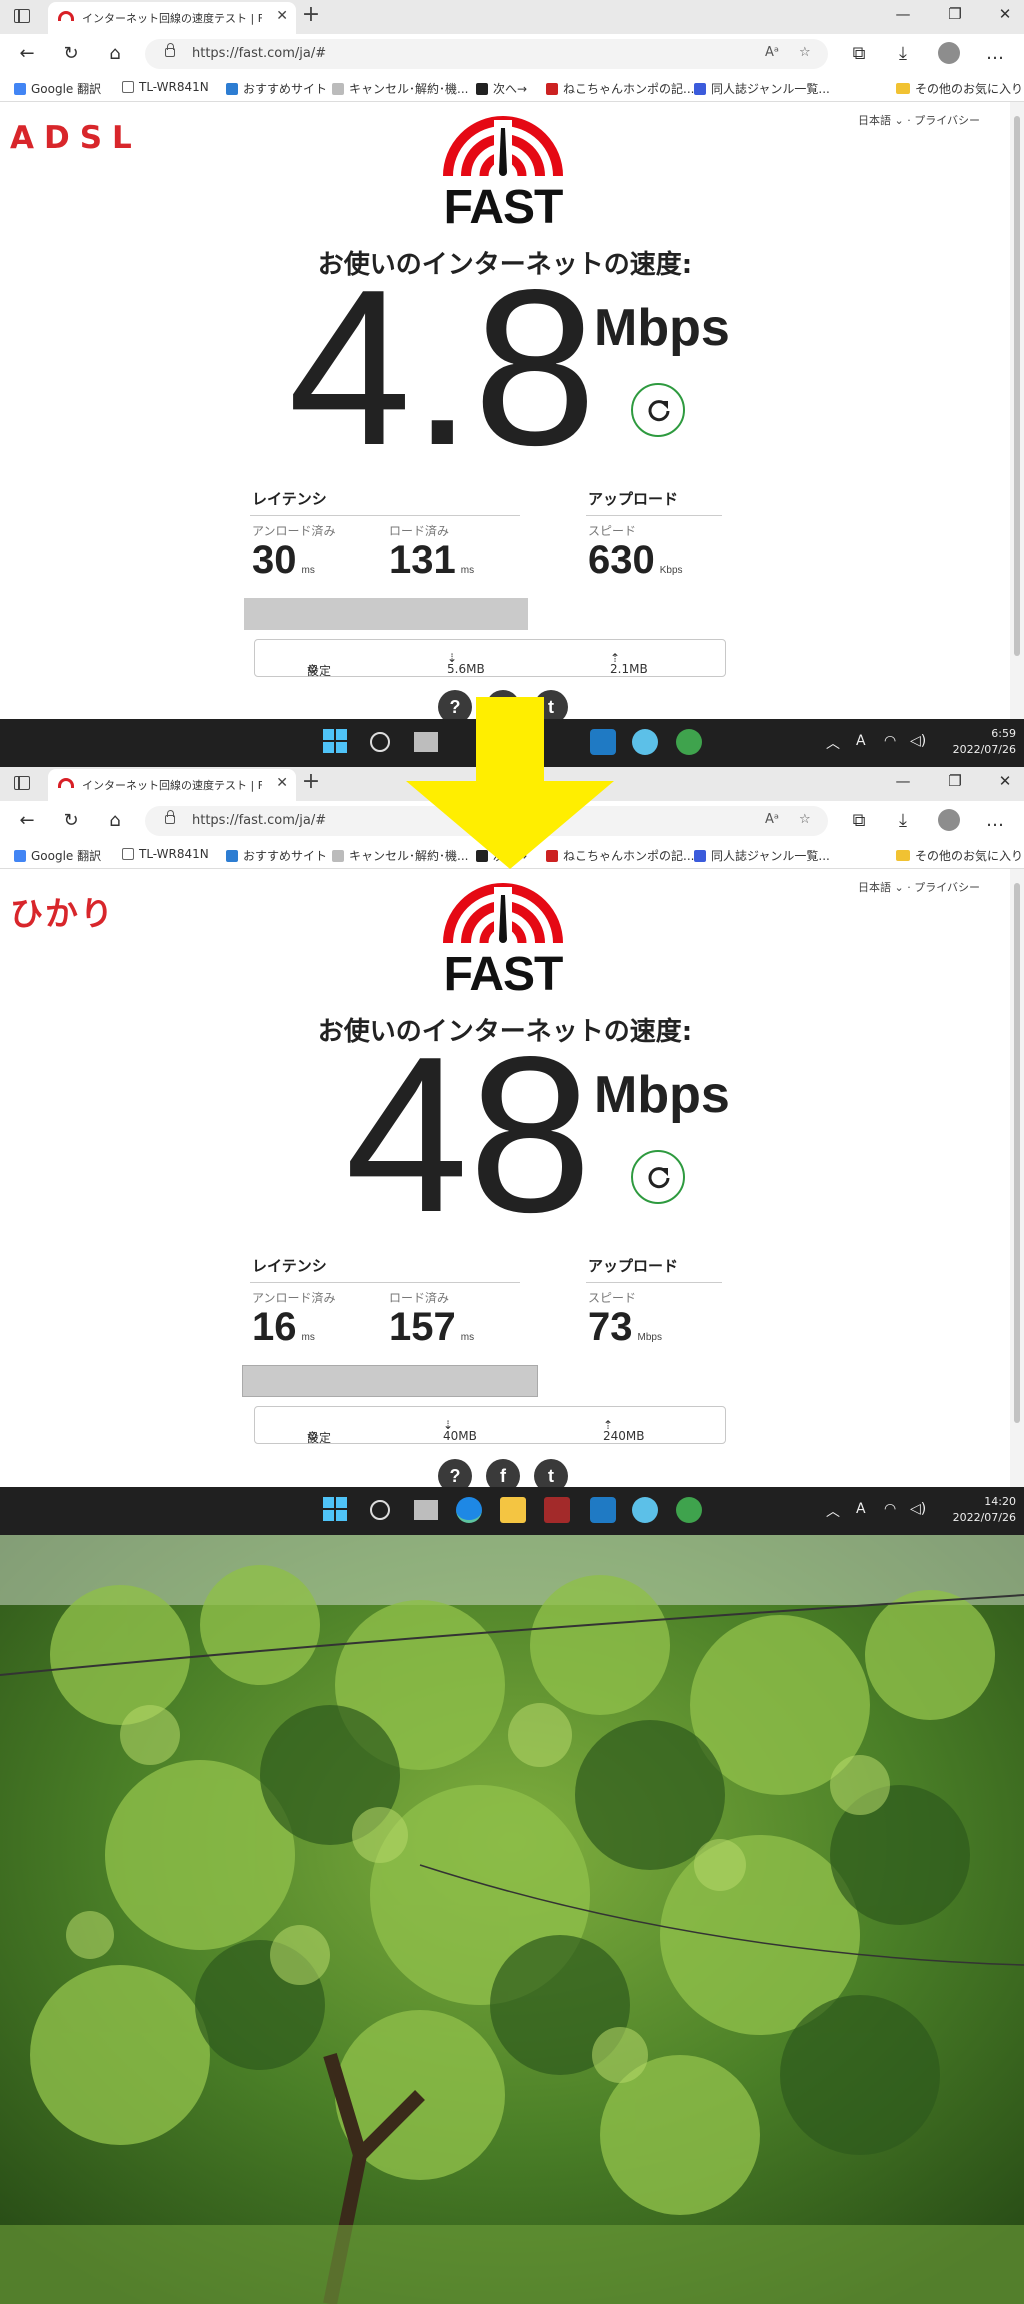  What do you see at coordinates (62, 913) in the screenshot?
I see `connection-caption: ひかり` at bounding box center [62, 913].